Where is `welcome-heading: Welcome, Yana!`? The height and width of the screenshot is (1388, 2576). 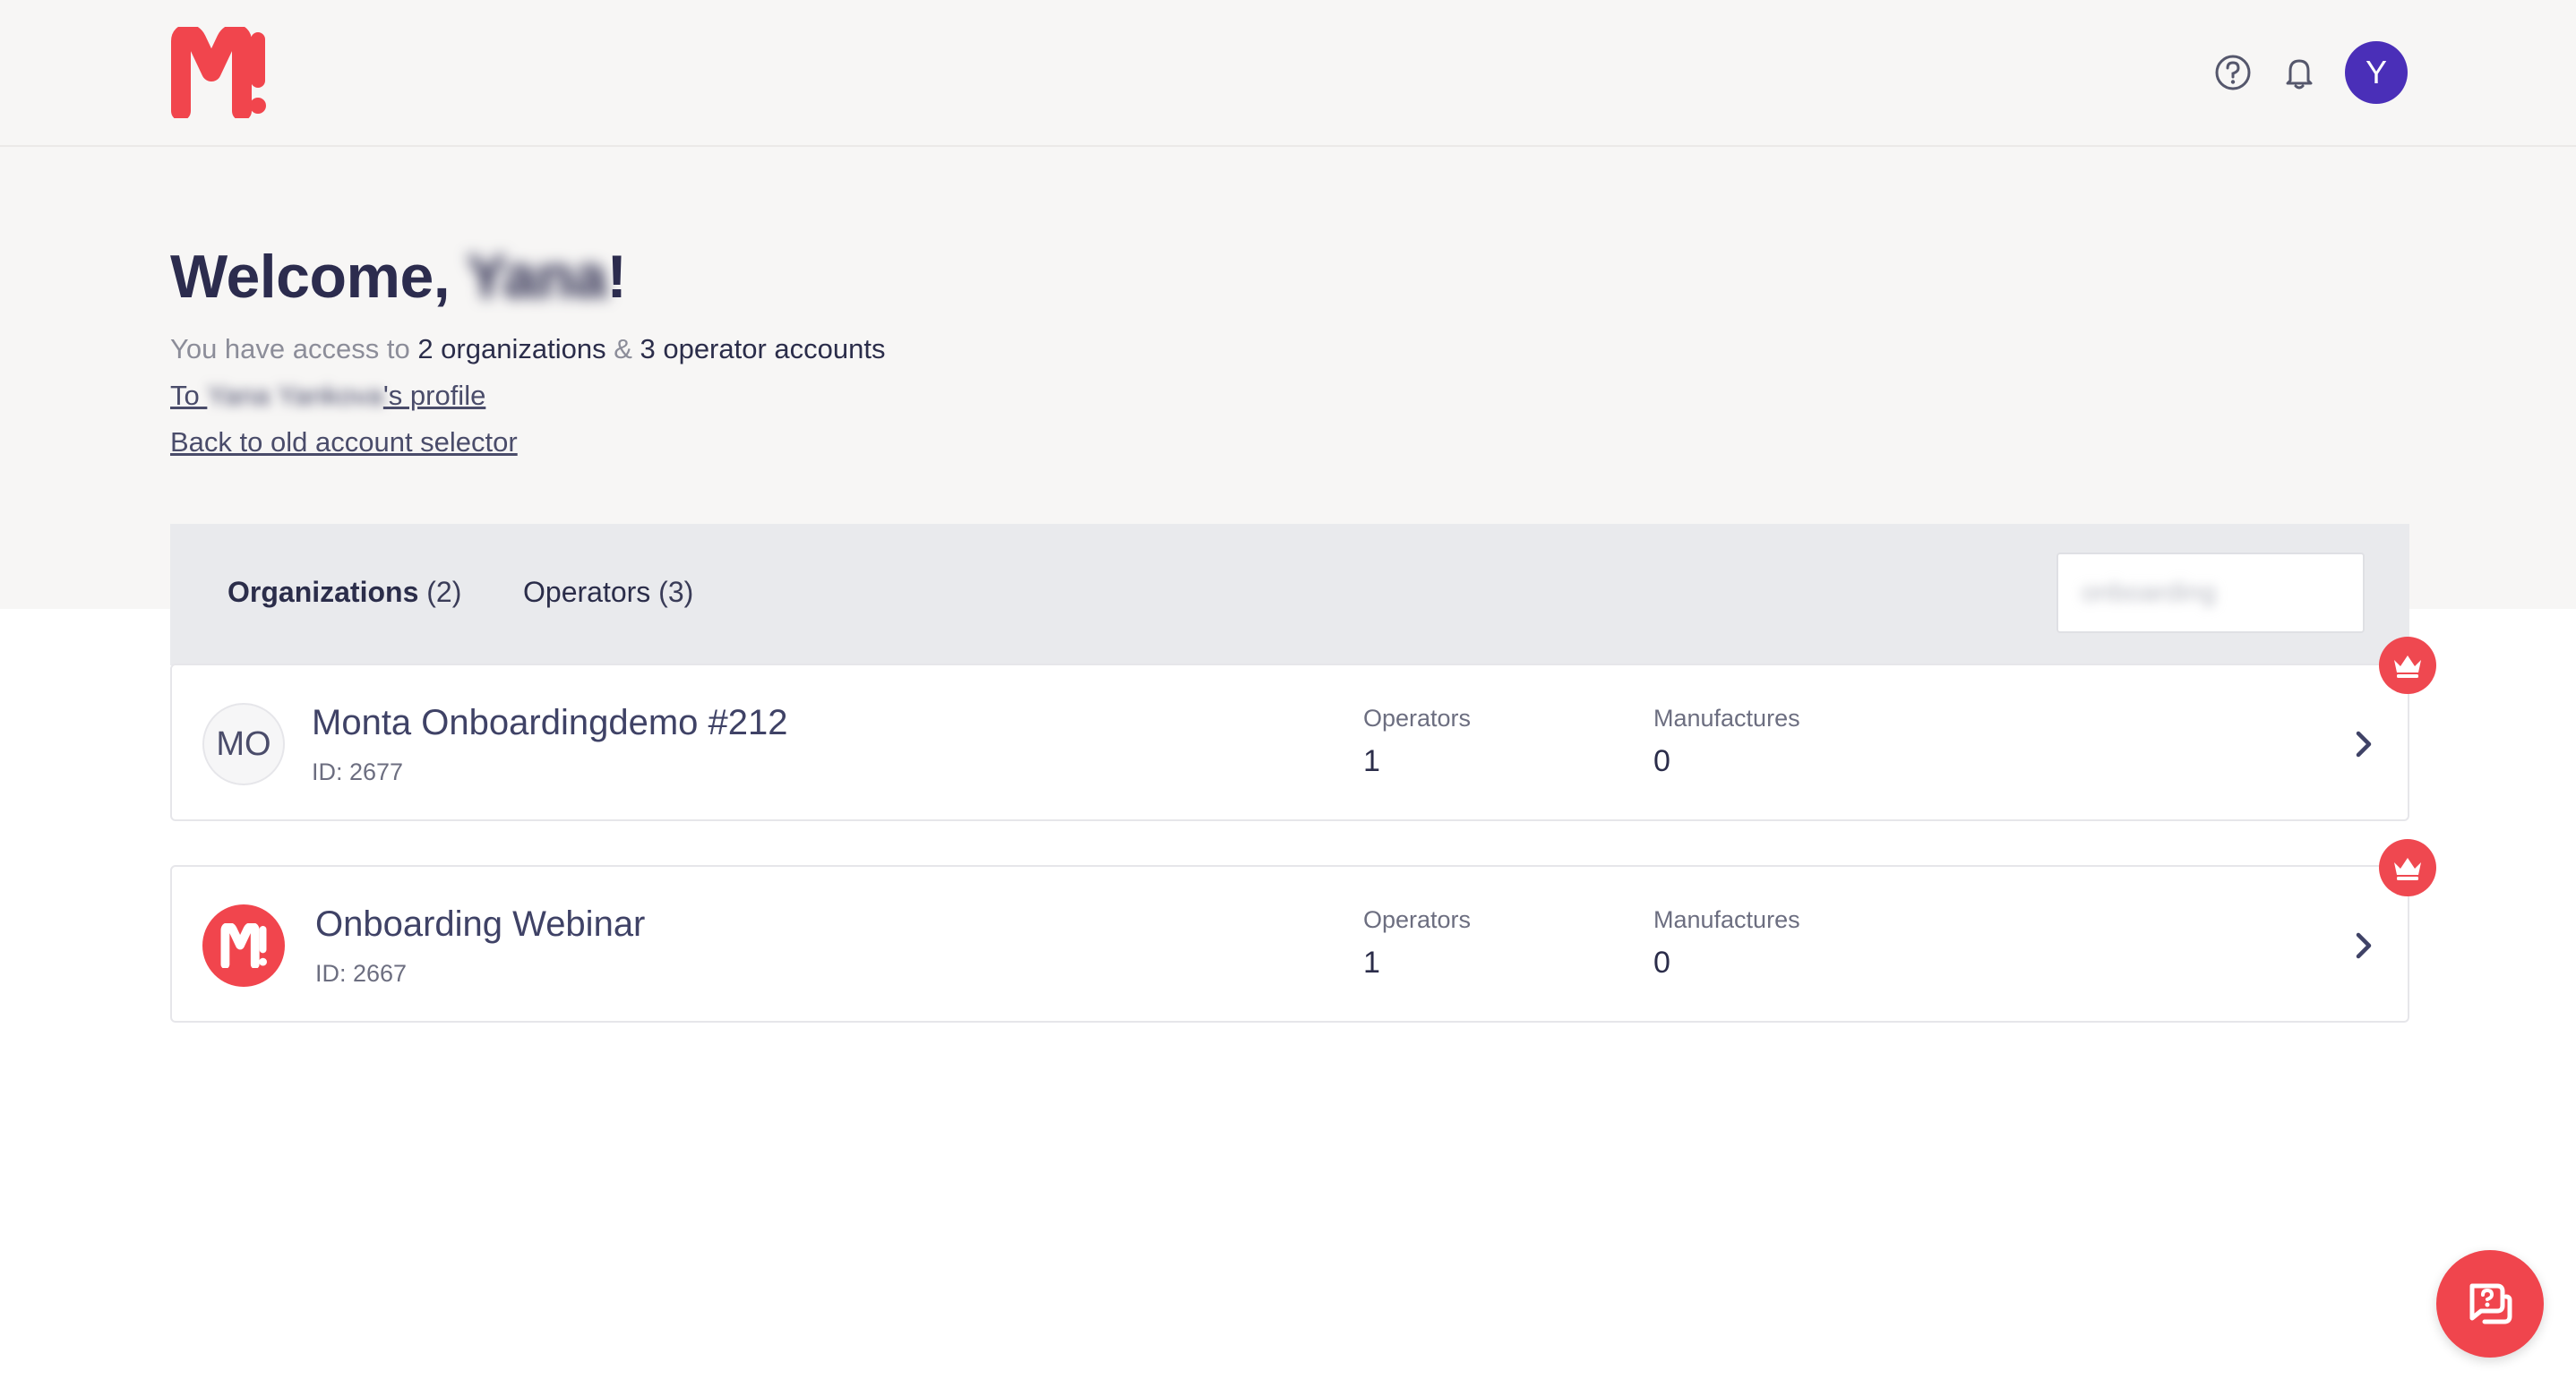
welcome-heading: Welcome, Yana! is located at coordinates (398, 277).